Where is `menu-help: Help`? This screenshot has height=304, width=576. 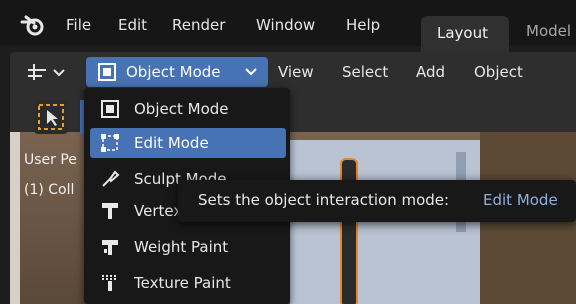 menu-help: Help is located at coordinates (363, 25).